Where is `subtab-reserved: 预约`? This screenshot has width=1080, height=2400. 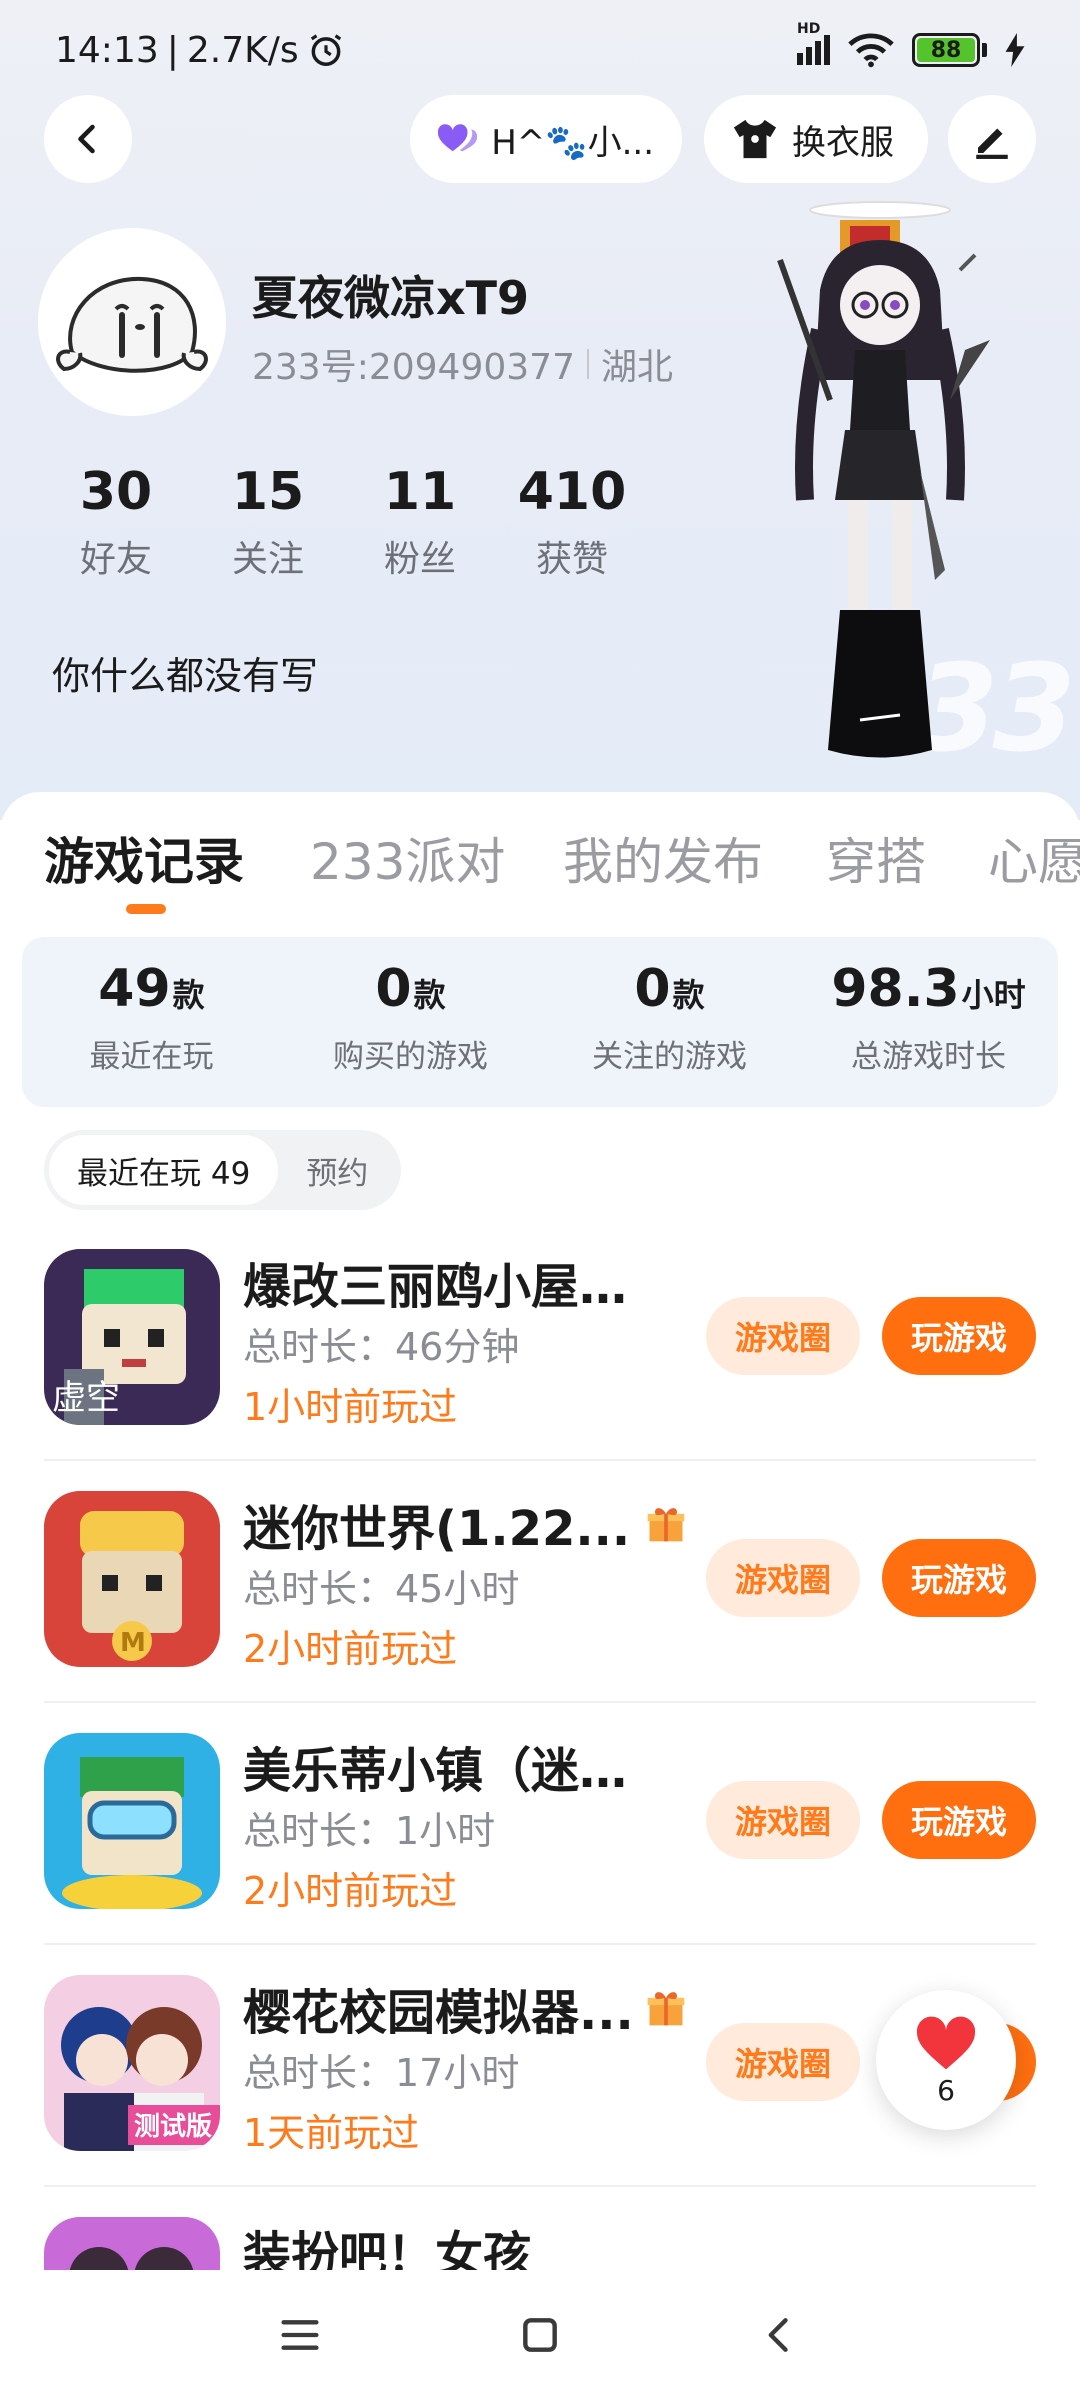 subtab-reserved: 预约 is located at coordinates (337, 1170).